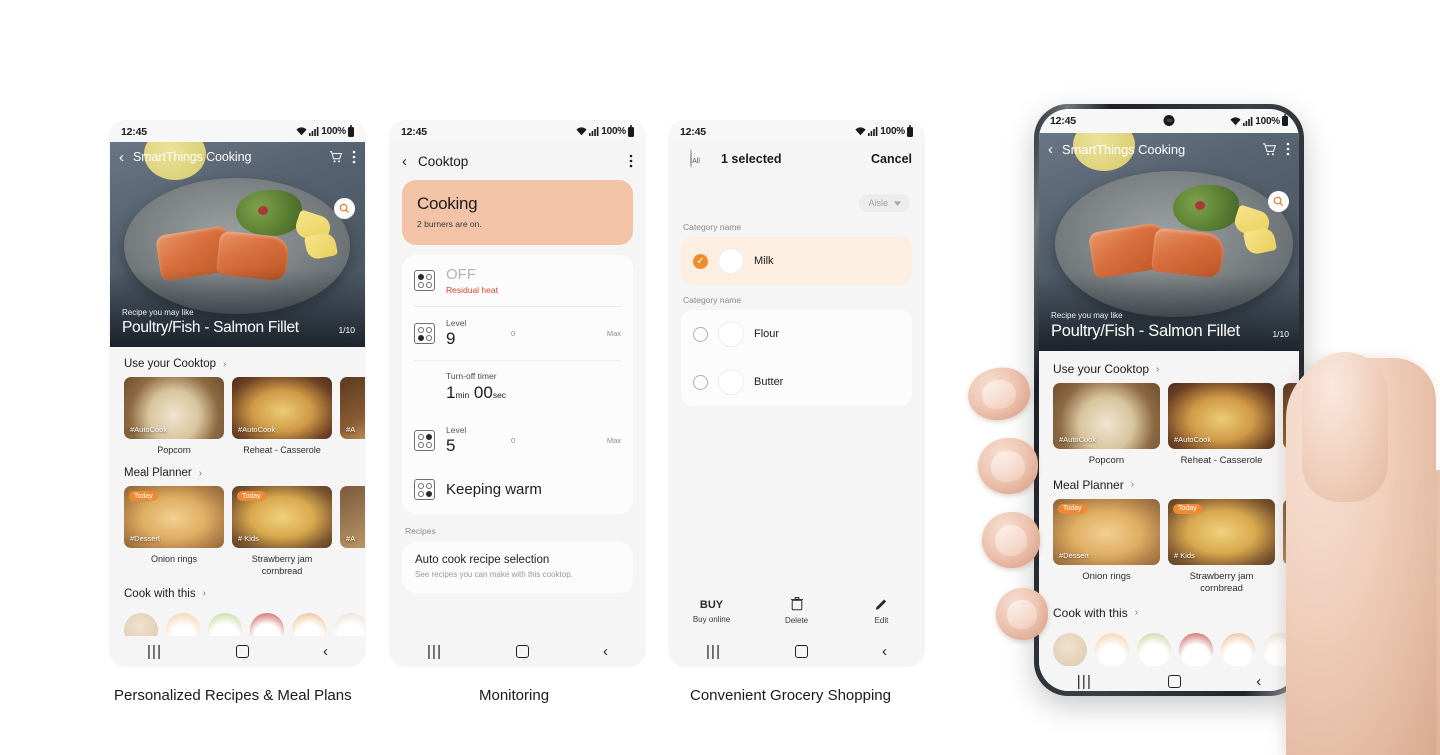  I want to click on status-icons: 100%, so click(325, 130).